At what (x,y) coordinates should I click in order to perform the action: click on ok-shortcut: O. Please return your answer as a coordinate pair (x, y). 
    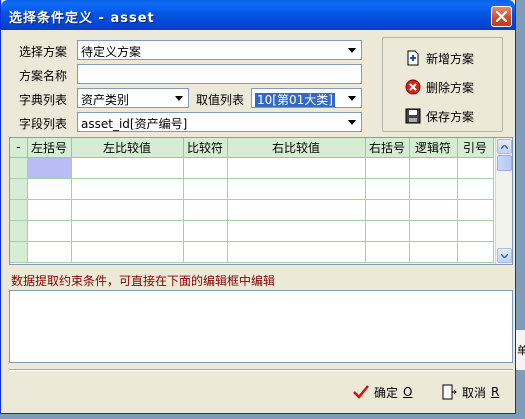
    Looking at the image, I should click on (408, 392).